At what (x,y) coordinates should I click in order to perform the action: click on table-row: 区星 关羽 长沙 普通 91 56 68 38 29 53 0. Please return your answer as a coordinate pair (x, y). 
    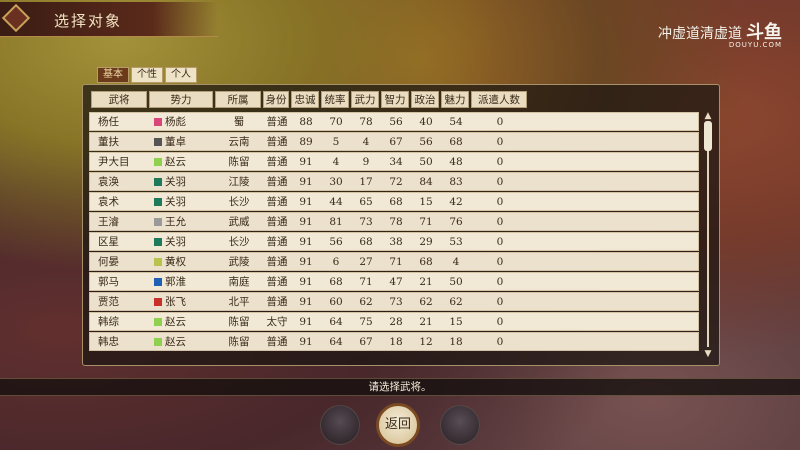
    Looking at the image, I should click on (394, 241).